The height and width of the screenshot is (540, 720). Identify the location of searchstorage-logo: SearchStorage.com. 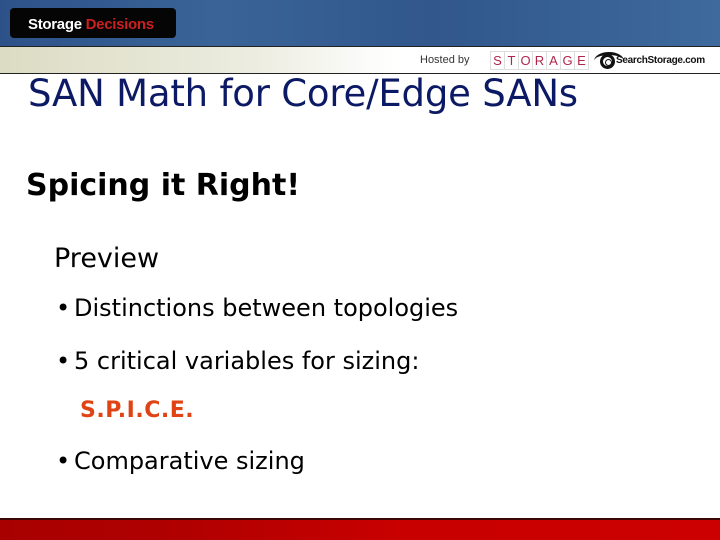
(653, 60).